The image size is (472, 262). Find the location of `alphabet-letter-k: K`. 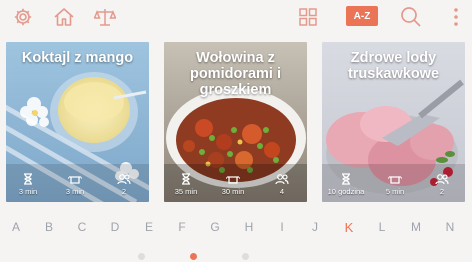

alphabet-letter-k: K is located at coordinates (349, 227).